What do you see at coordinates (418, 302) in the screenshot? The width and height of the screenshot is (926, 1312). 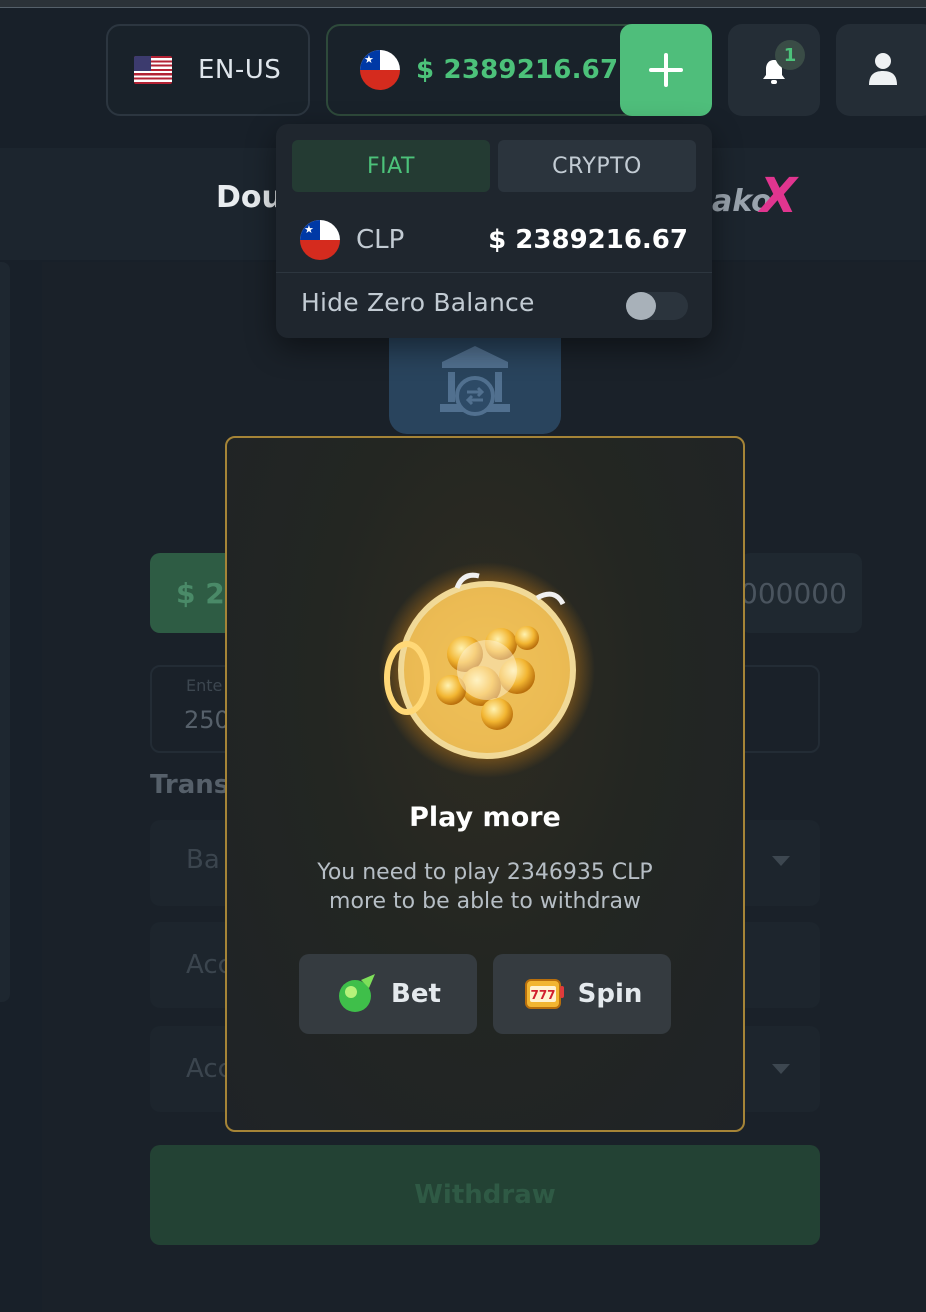 I see `hide-zero-balance-label: Hide Zero Balance` at bounding box center [418, 302].